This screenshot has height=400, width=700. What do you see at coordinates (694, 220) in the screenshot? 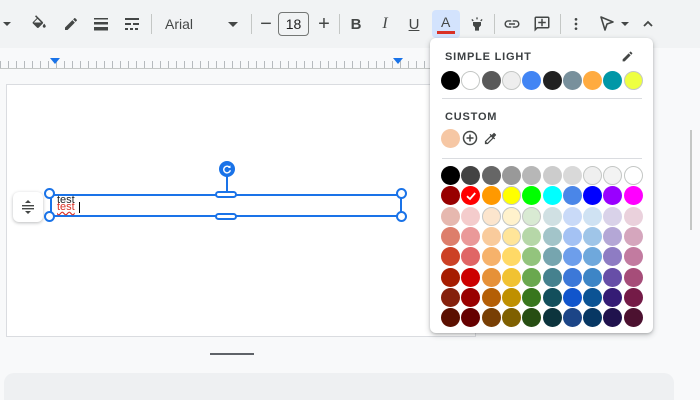
I see `vertical-scrollbar` at bounding box center [694, 220].